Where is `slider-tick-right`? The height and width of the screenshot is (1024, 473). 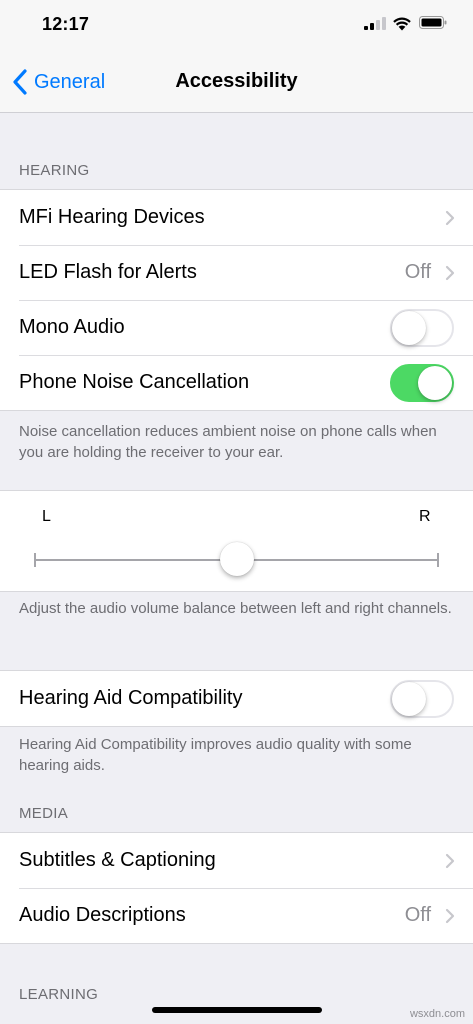
slider-tick-right is located at coordinates (438, 560).